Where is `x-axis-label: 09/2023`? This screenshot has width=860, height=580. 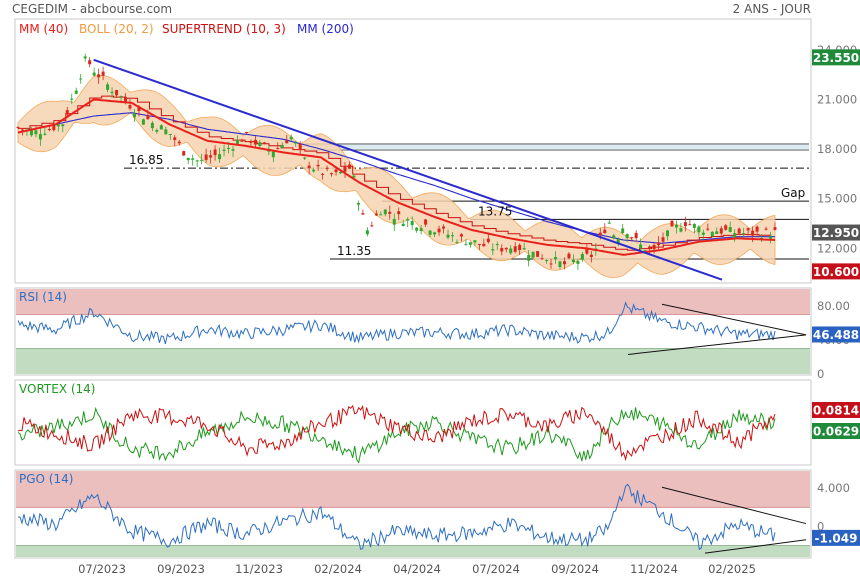
x-axis-label: 09/2023 is located at coordinates (181, 569).